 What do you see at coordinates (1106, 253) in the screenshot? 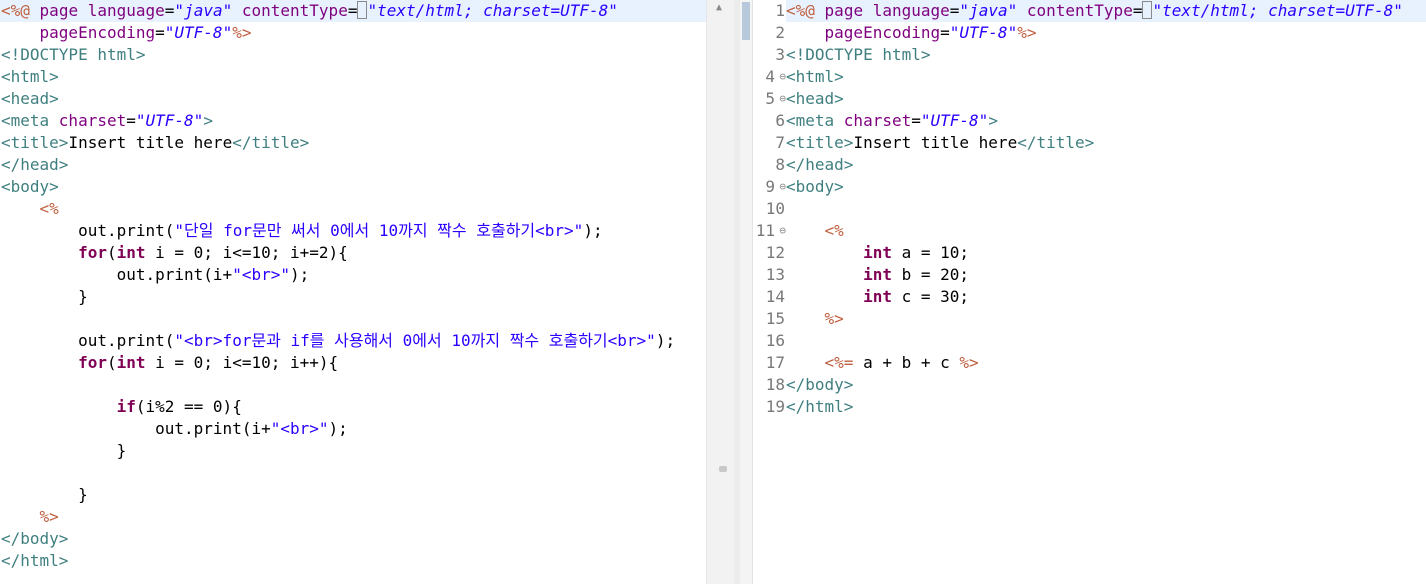
I see `code-line: int a = 10;` at bounding box center [1106, 253].